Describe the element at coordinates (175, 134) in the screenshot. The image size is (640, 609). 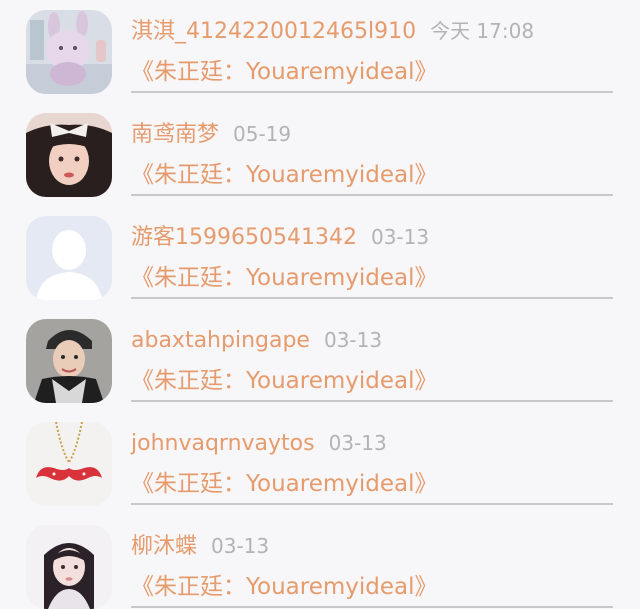
I see `username: 南鸢南梦` at that location.